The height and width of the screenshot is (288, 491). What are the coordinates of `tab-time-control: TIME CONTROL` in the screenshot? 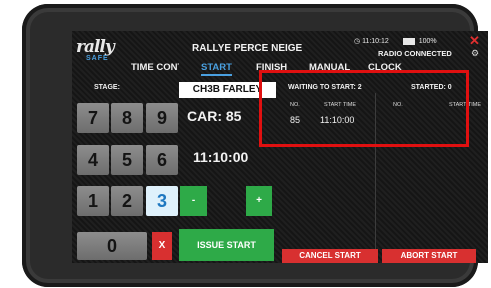 It's located at (155, 67).